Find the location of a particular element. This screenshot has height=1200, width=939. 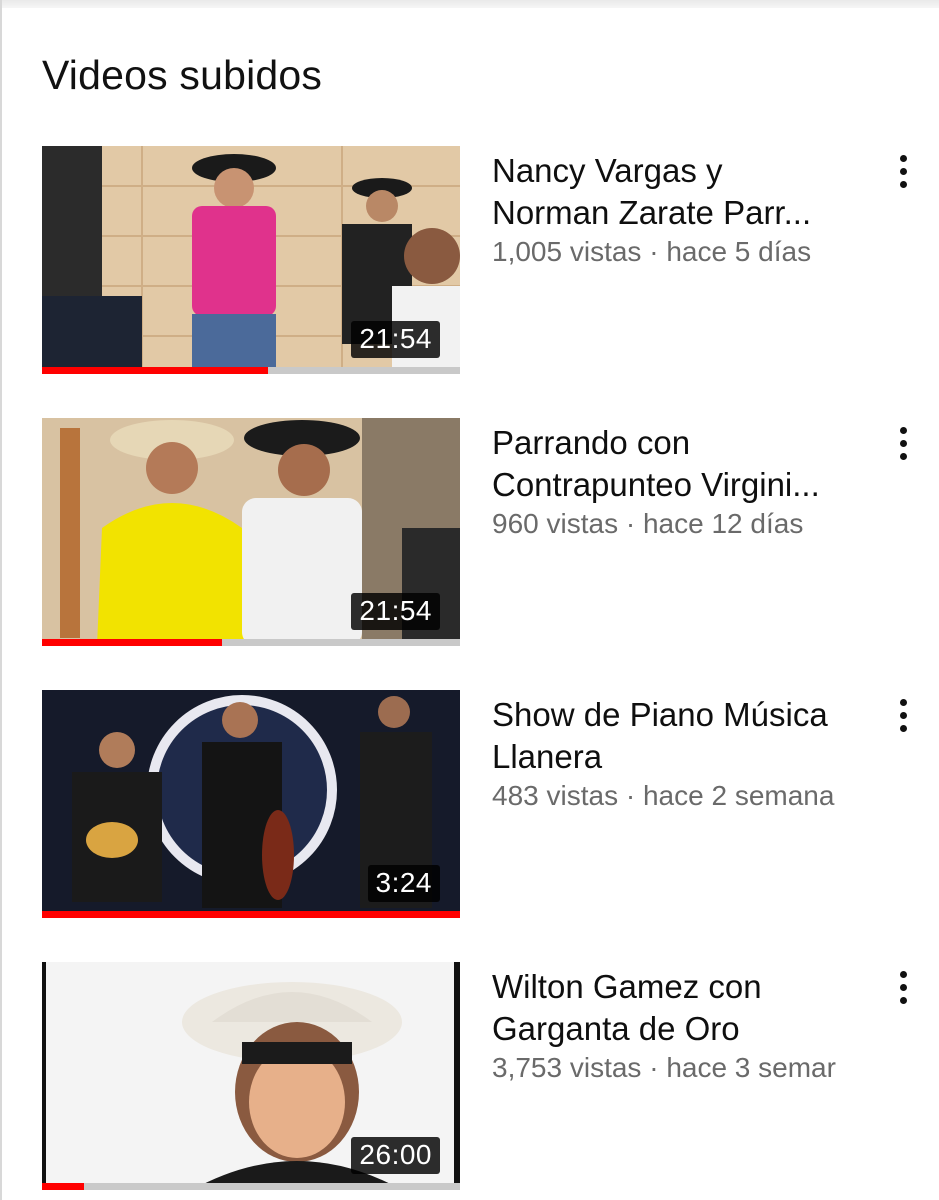

video-title-line2: Llanera is located at coordinates (682, 757).